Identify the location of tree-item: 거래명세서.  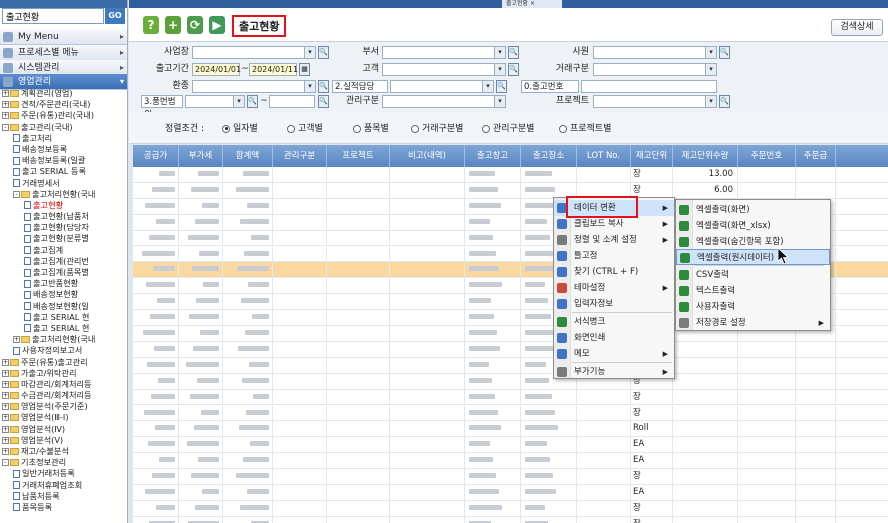
(63, 183).